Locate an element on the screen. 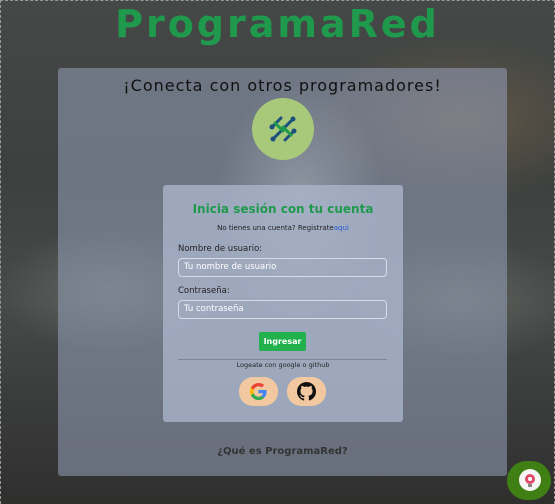  brand-title: ProgramaRed is located at coordinates (277, 24).